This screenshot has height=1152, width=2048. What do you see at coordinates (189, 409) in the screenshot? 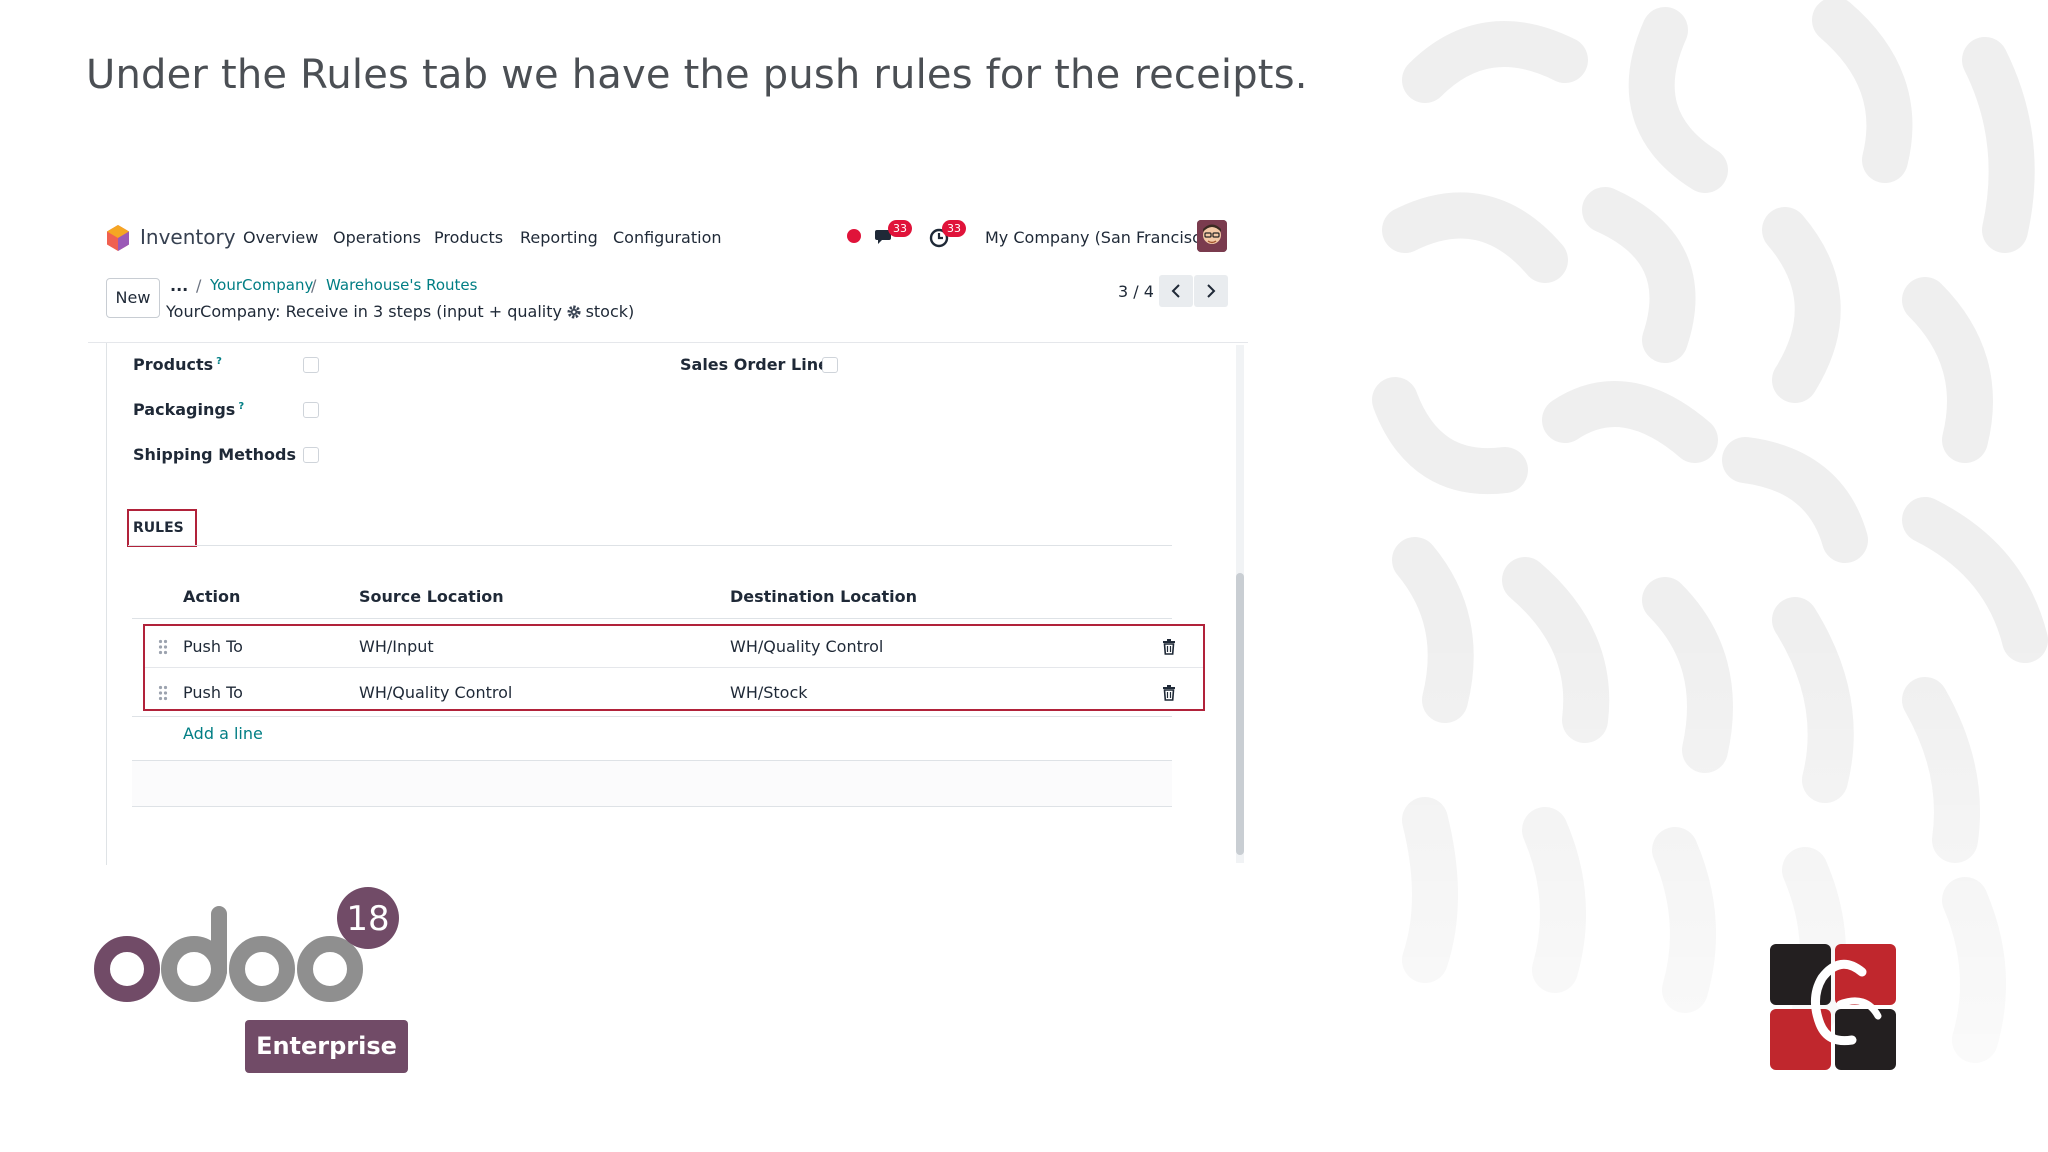
I see `field-label-packagings: Packagings?` at bounding box center [189, 409].